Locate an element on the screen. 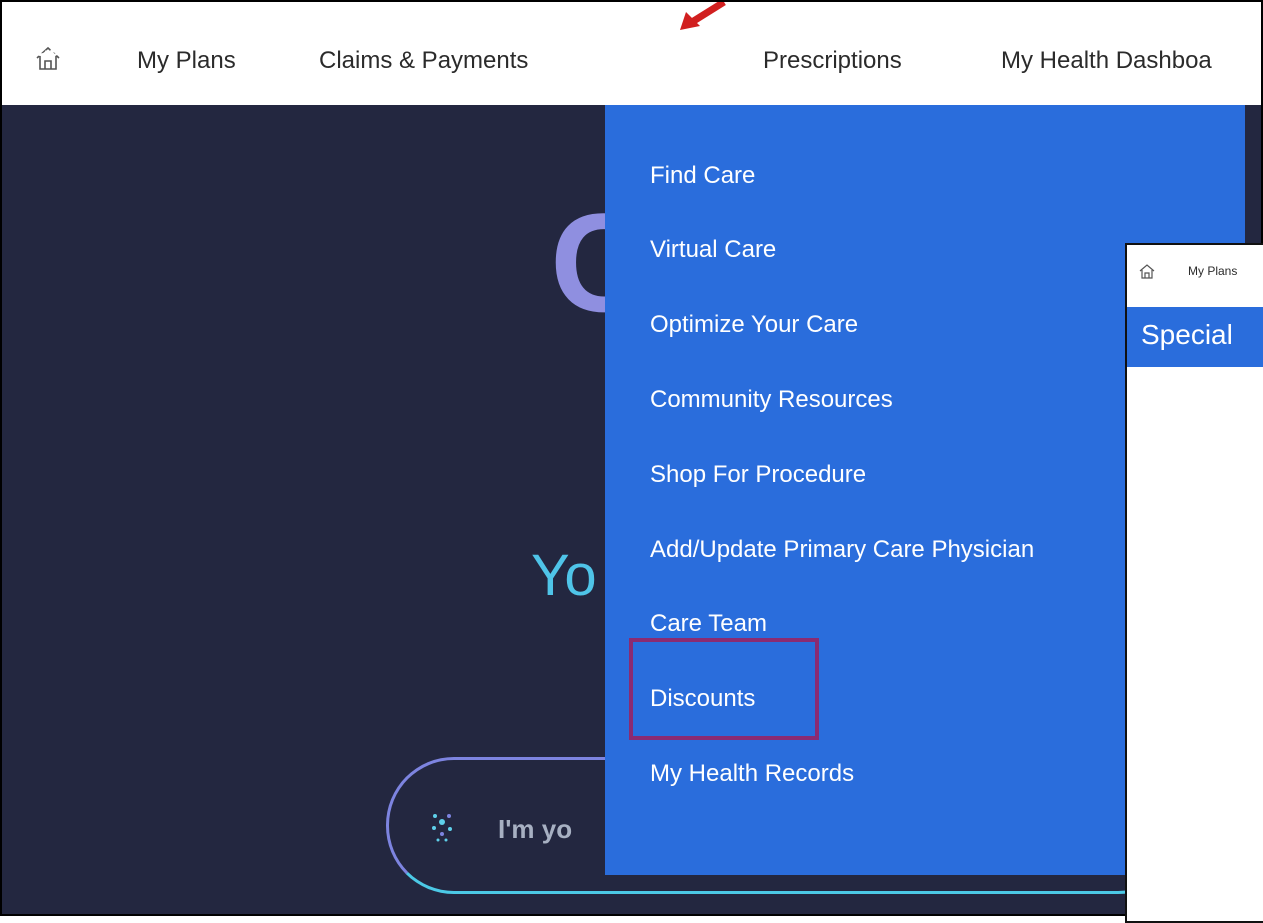  chat-prompt-text: I'm yo is located at coordinates (535, 829).